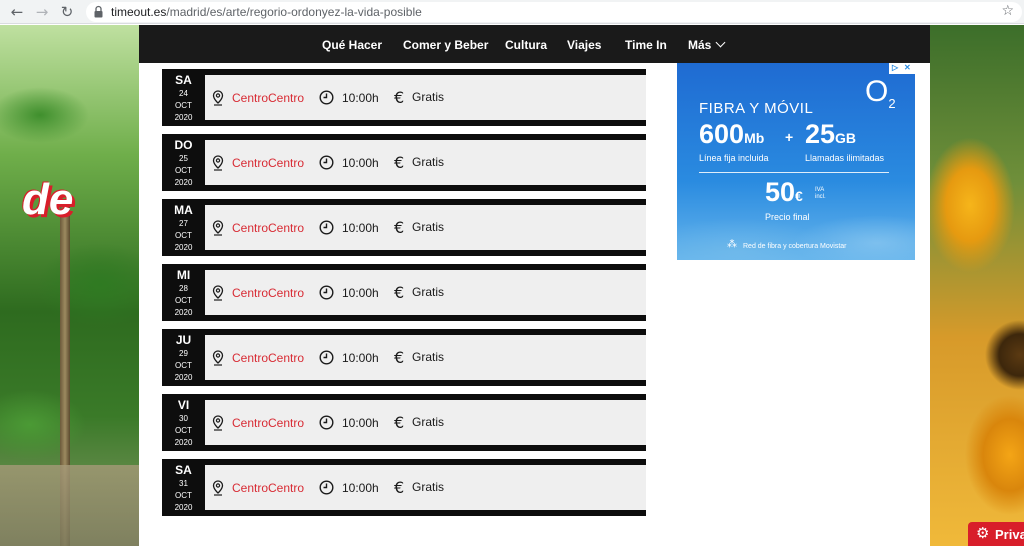 This screenshot has height=546, width=1024. I want to click on adchoices-badge: ▷ ✕, so click(902, 68).